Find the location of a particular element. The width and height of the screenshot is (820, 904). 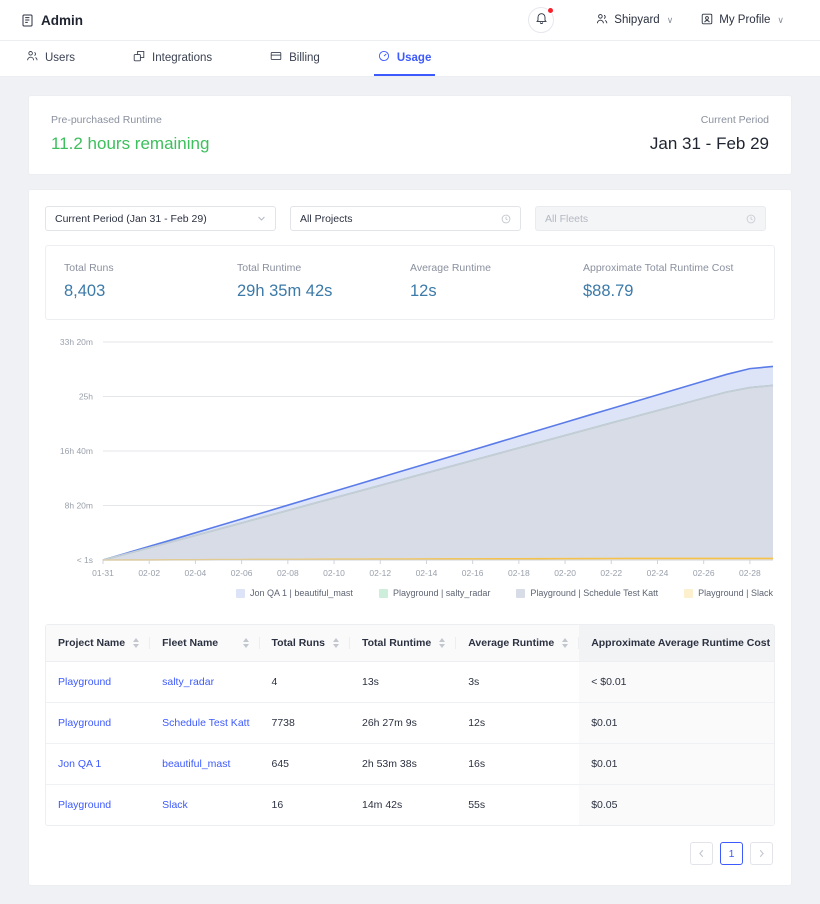

cell-average-runtime: 3s is located at coordinates (518, 682).